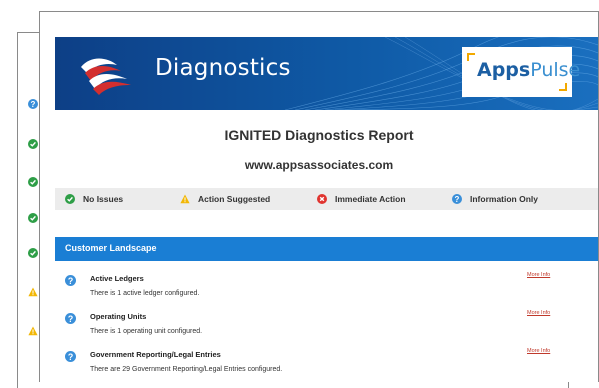  Describe the element at coordinates (504, 70) in the screenshot. I see `brand-prefix: Apps` at that location.